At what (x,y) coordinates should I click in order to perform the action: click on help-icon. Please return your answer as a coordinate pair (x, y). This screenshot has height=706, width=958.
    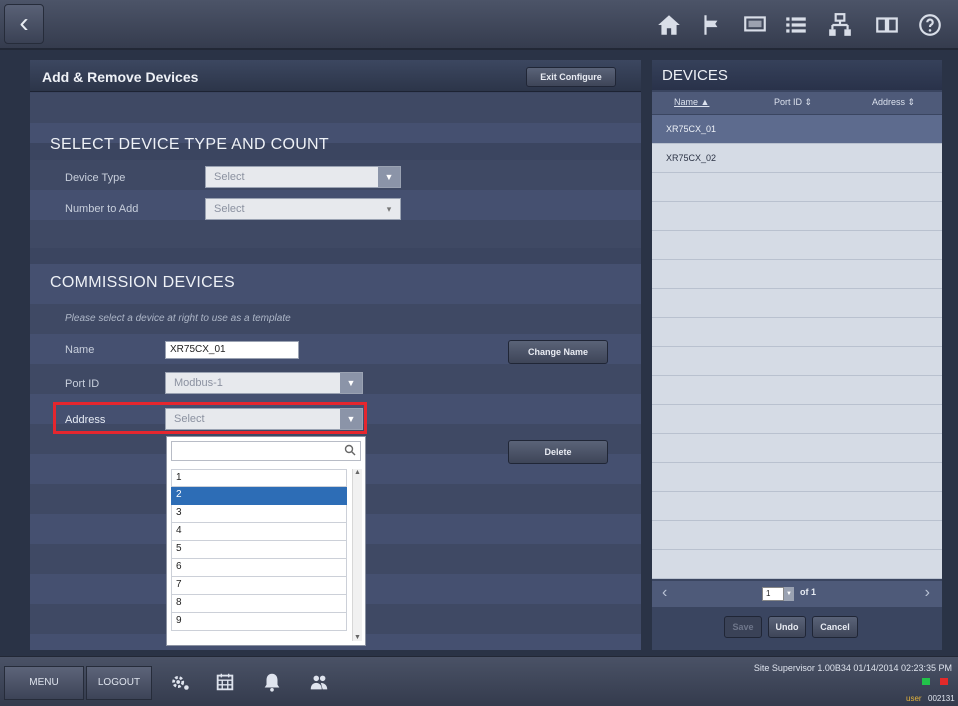
    Looking at the image, I should click on (930, 25).